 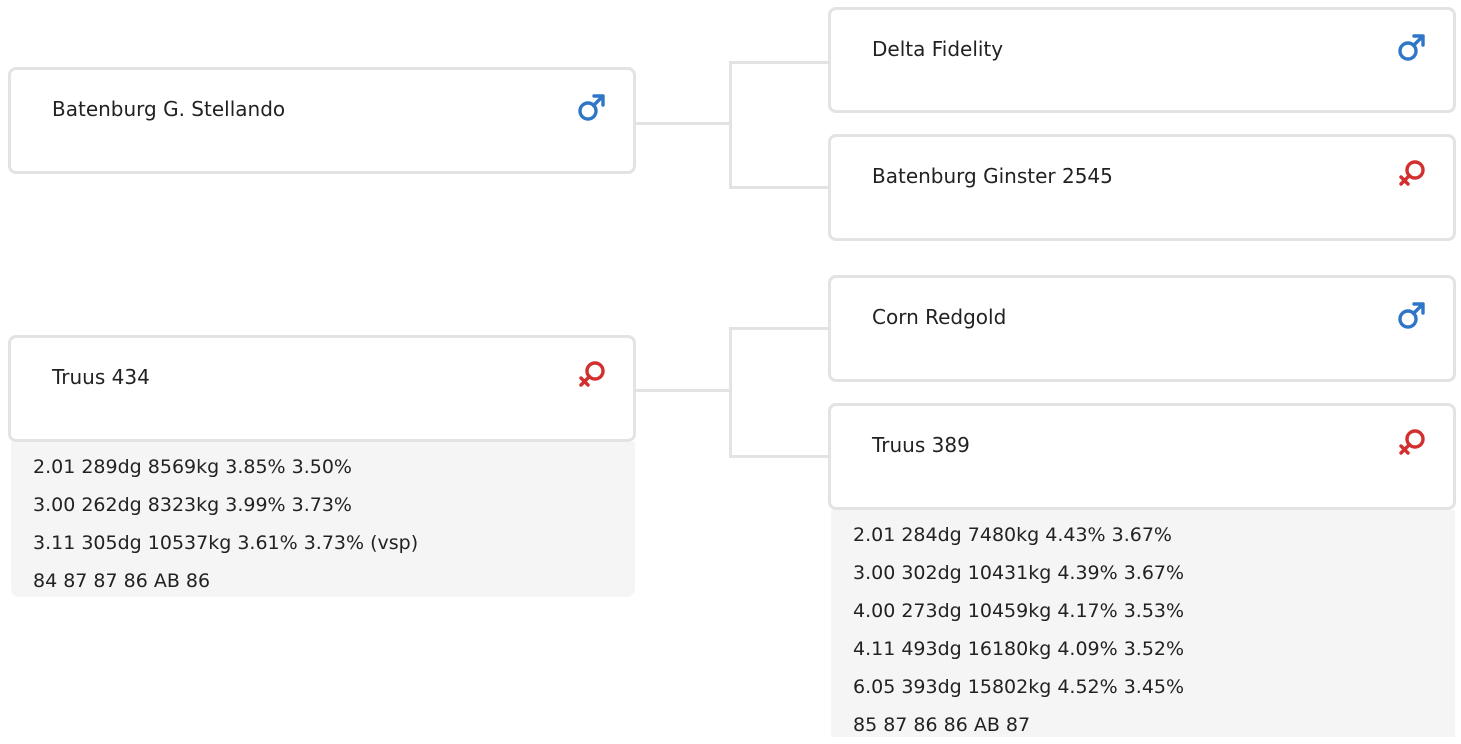 I want to click on pedigree-card-dam-sire: Corn Redgold, so click(x=1142, y=328).